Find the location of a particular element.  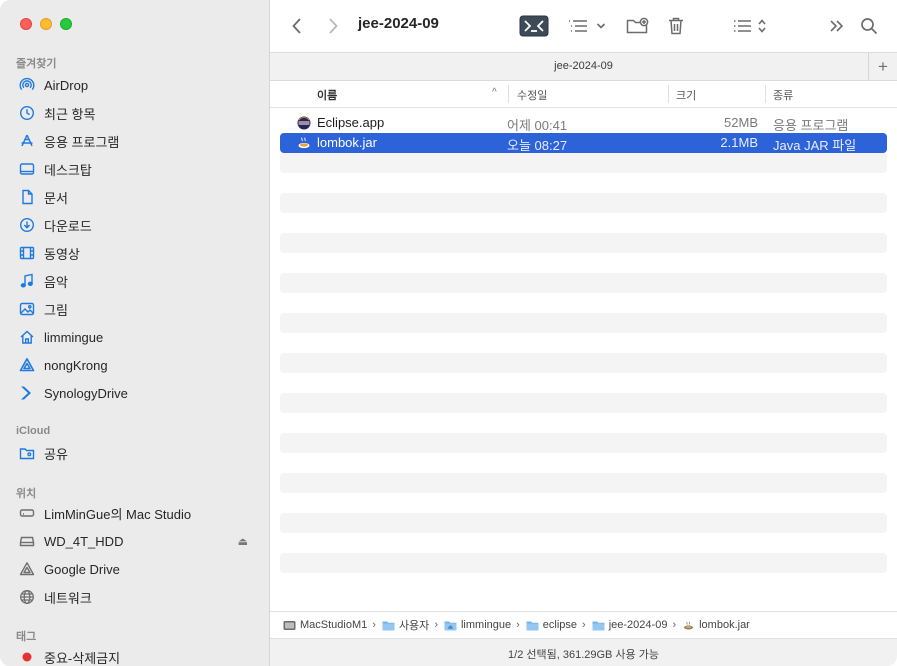

sidebar-item-label: 동영상 is located at coordinates (62, 254).